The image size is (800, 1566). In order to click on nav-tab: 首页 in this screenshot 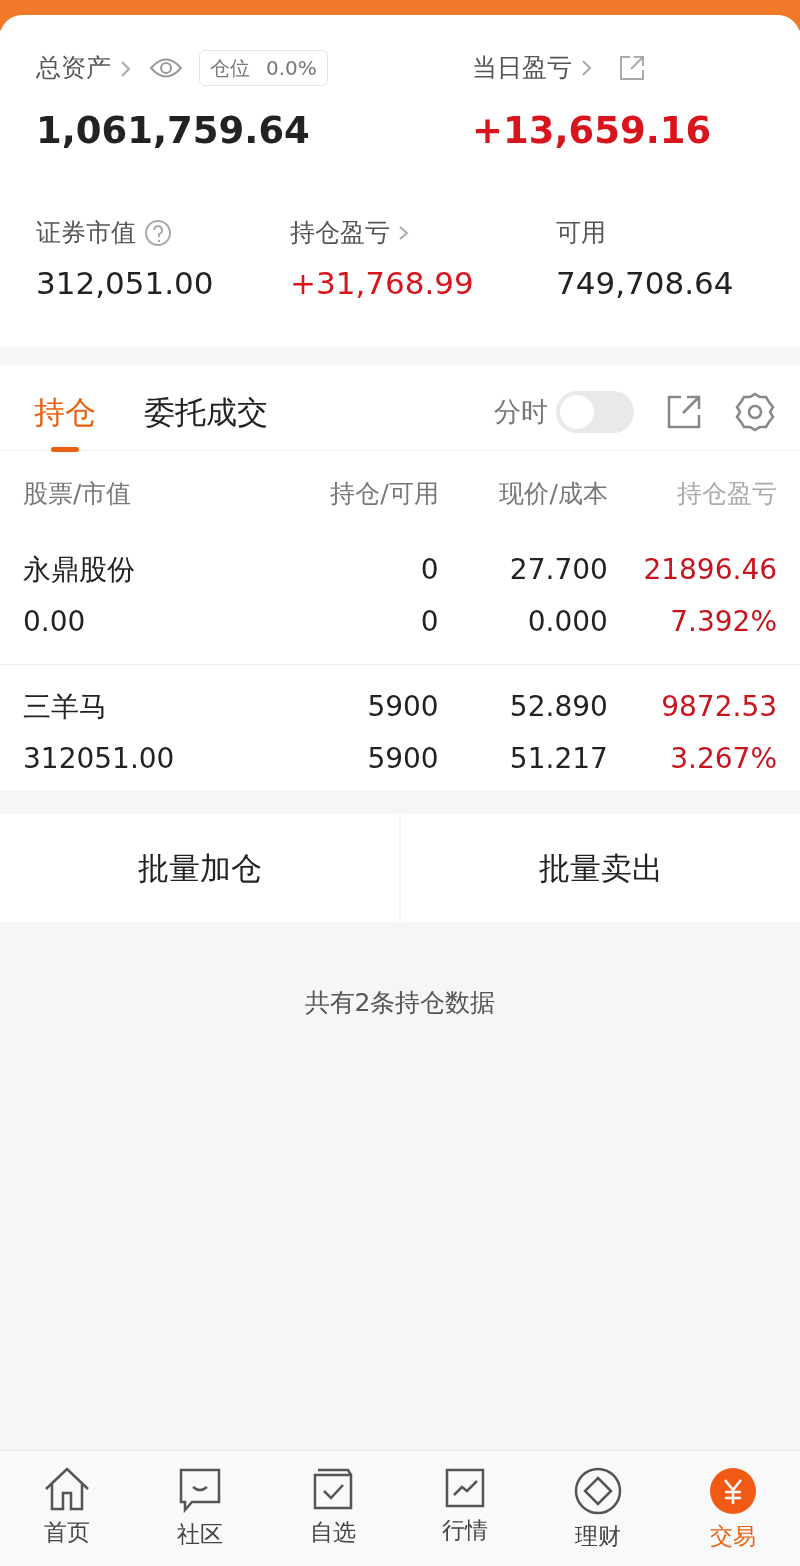, I will do `click(67, 1508)`.